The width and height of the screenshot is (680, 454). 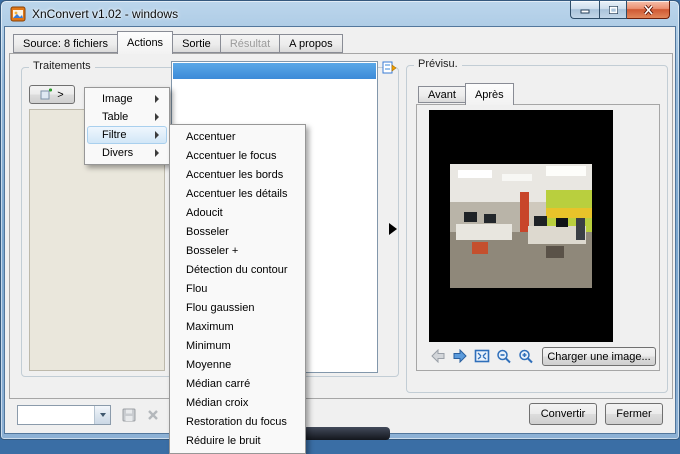 I want to click on submenu-item-bosseler-plus: Bosseler +, so click(x=237, y=250).